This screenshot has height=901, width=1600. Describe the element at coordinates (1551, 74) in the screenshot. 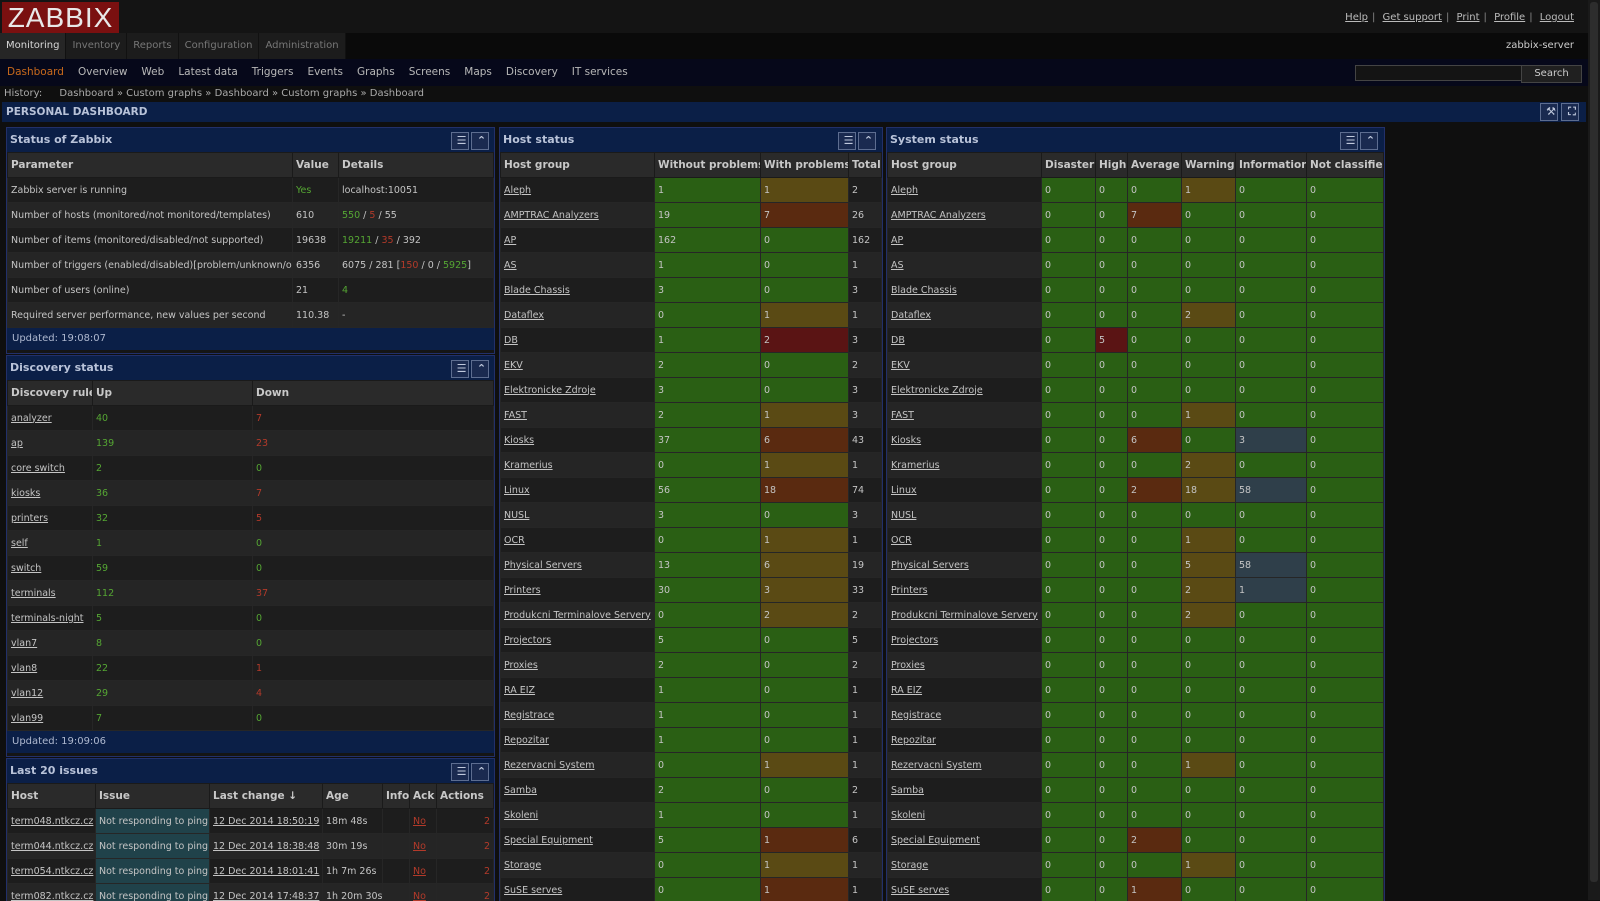

I see `search-button: Search` at that location.